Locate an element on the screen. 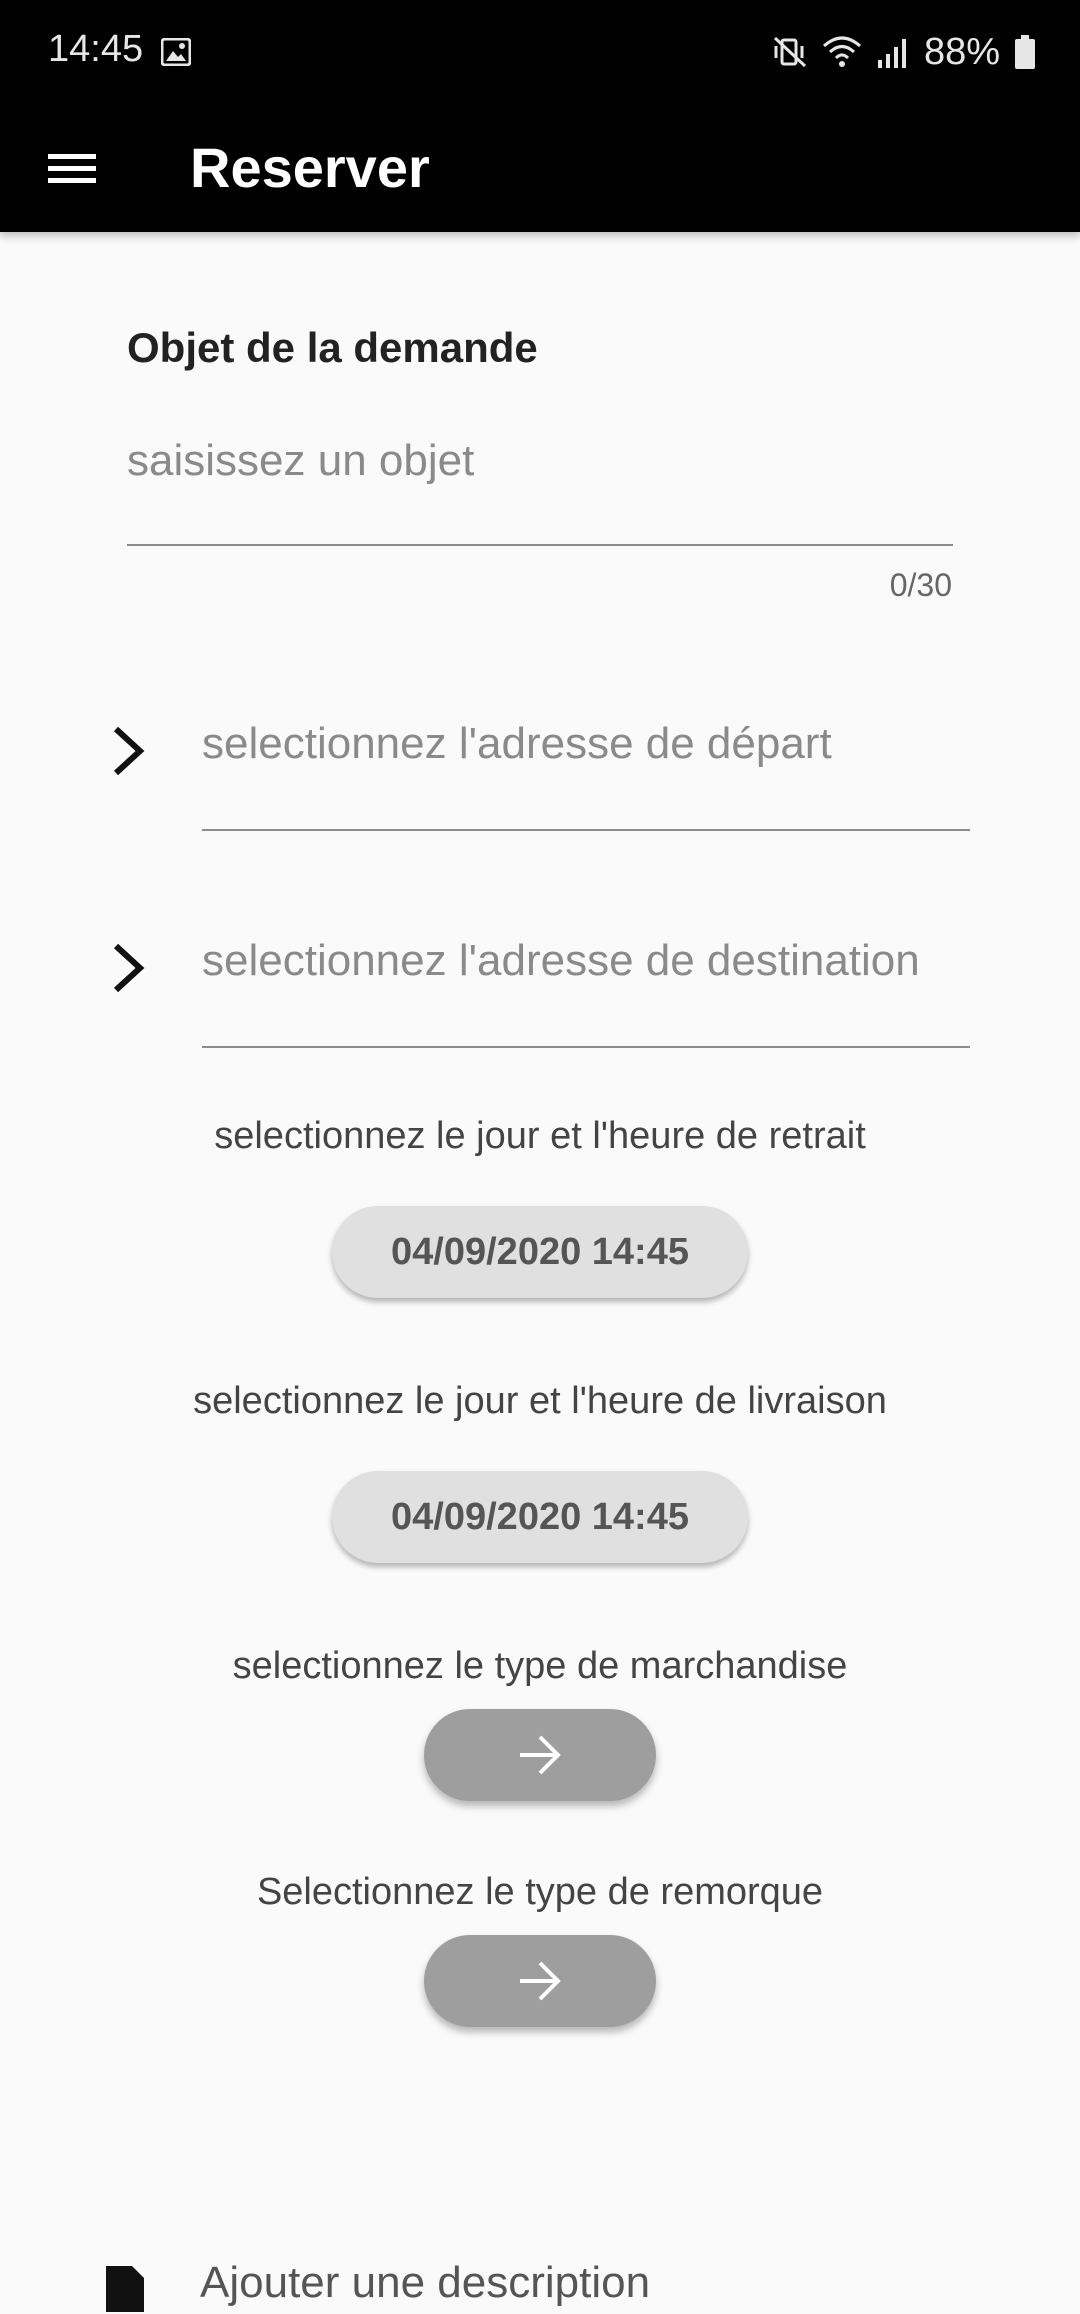 This screenshot has width=1080, height=2314. battery-icon is located at coordinates (1025, 52).